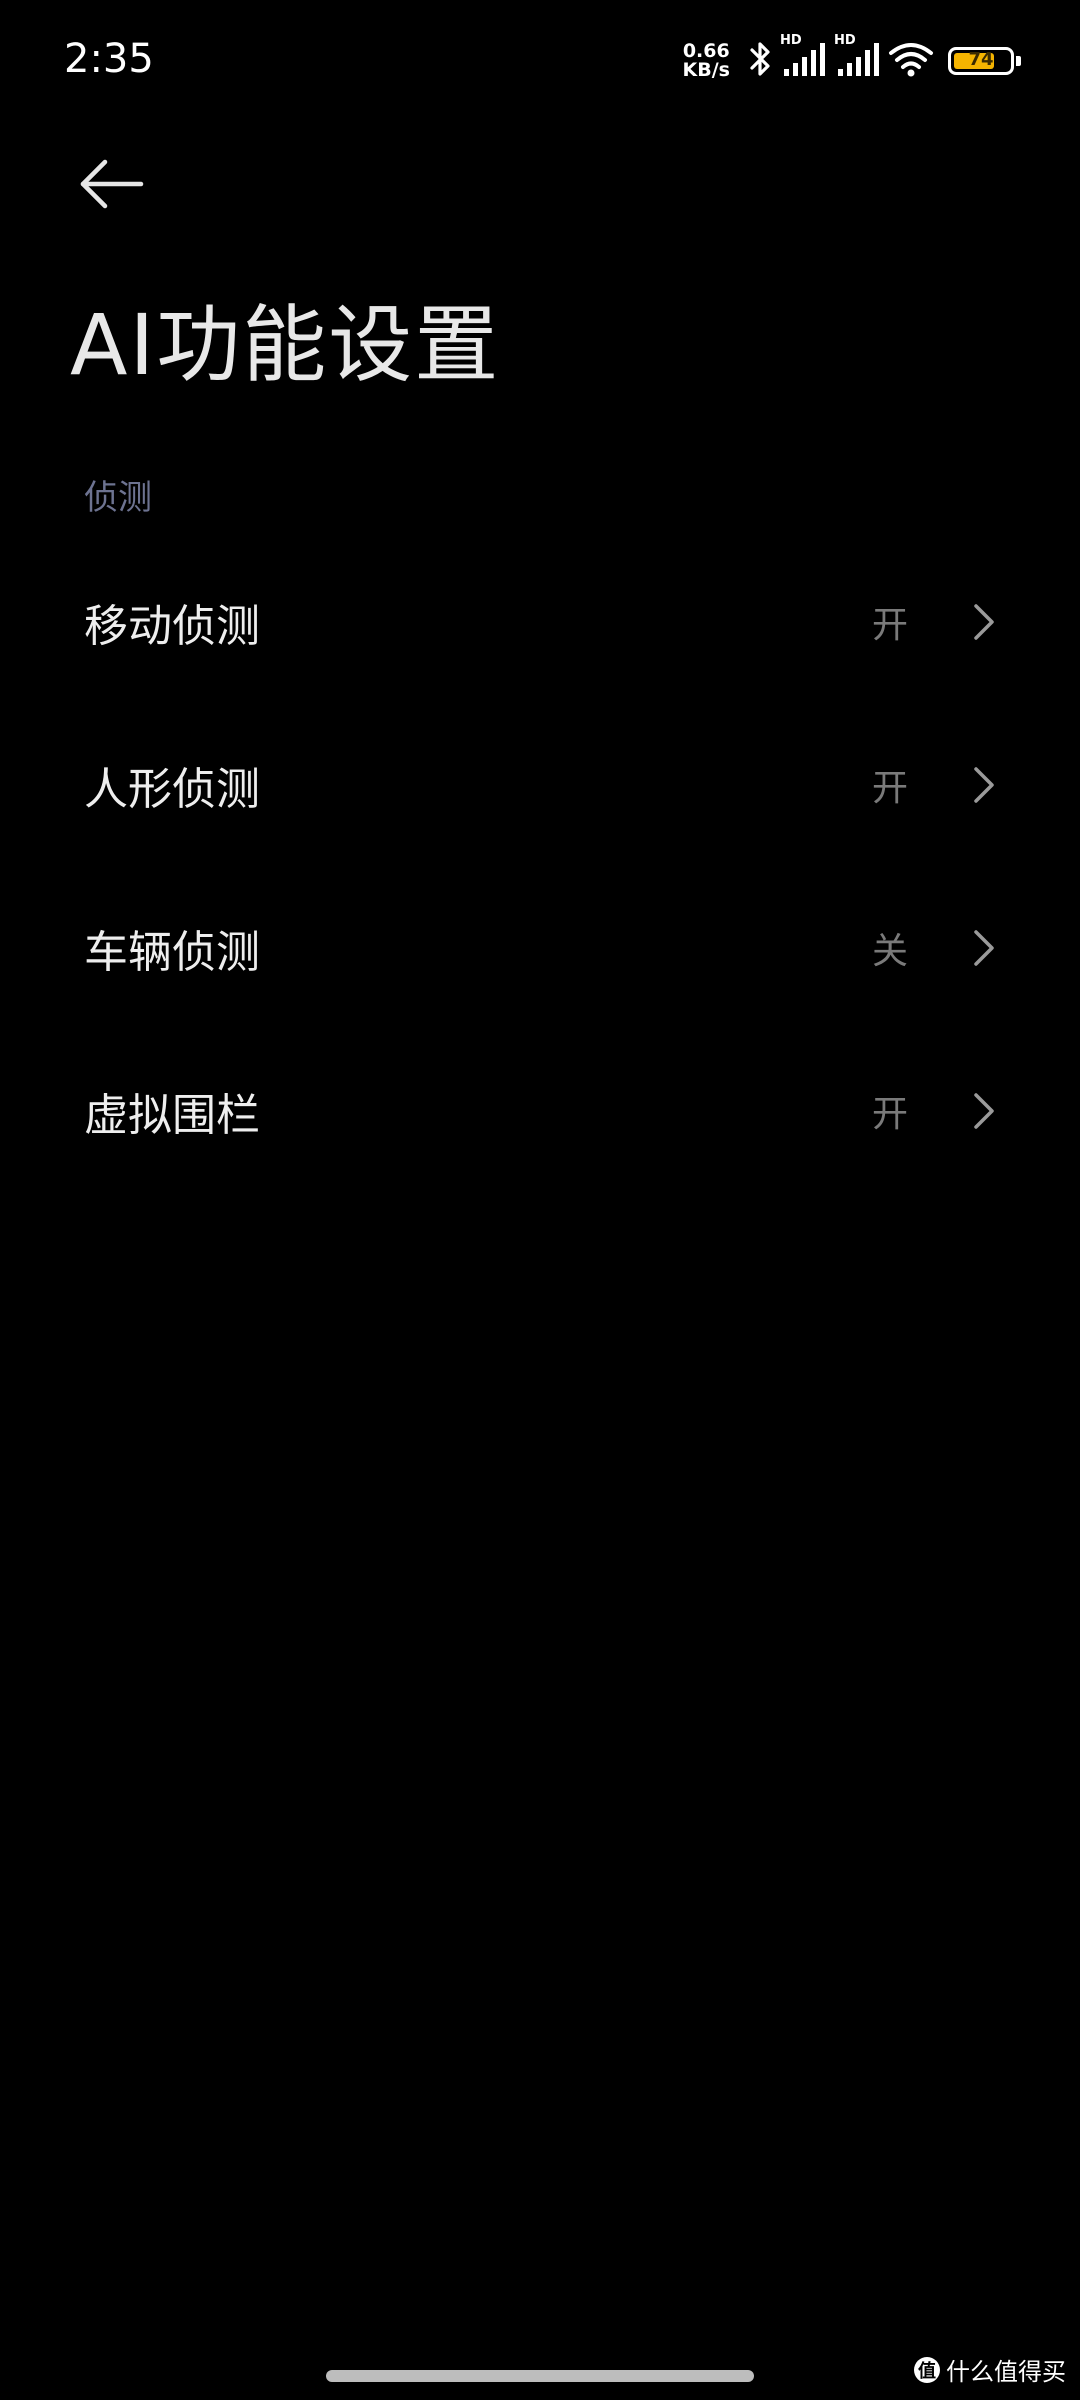 The height and width of the screenshot is (2400, 1080). I want to click on network-speed: 0.66 KB/s, so click(706, 61).